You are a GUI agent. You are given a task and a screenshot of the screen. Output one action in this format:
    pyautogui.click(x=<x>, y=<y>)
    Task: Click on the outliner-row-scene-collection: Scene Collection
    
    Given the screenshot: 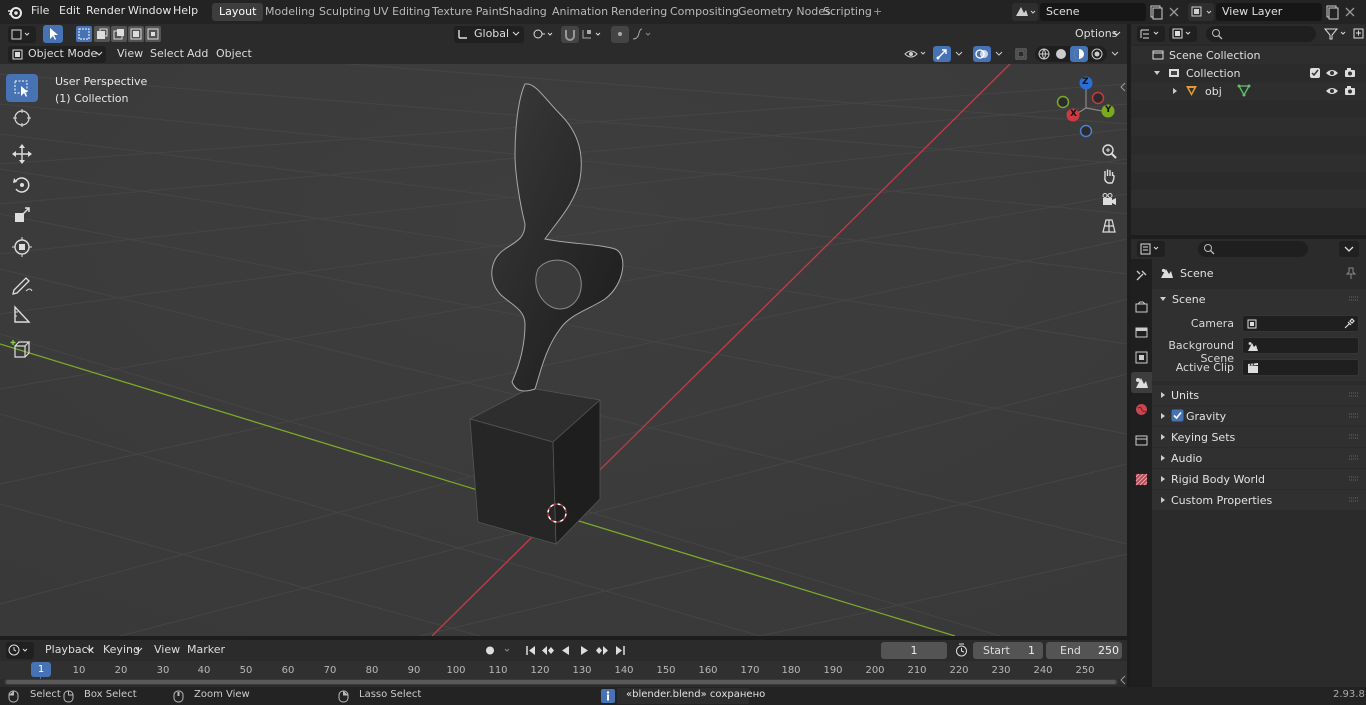 What is the action you would take?
    pyautogui.click(x=1248, y=55)
    